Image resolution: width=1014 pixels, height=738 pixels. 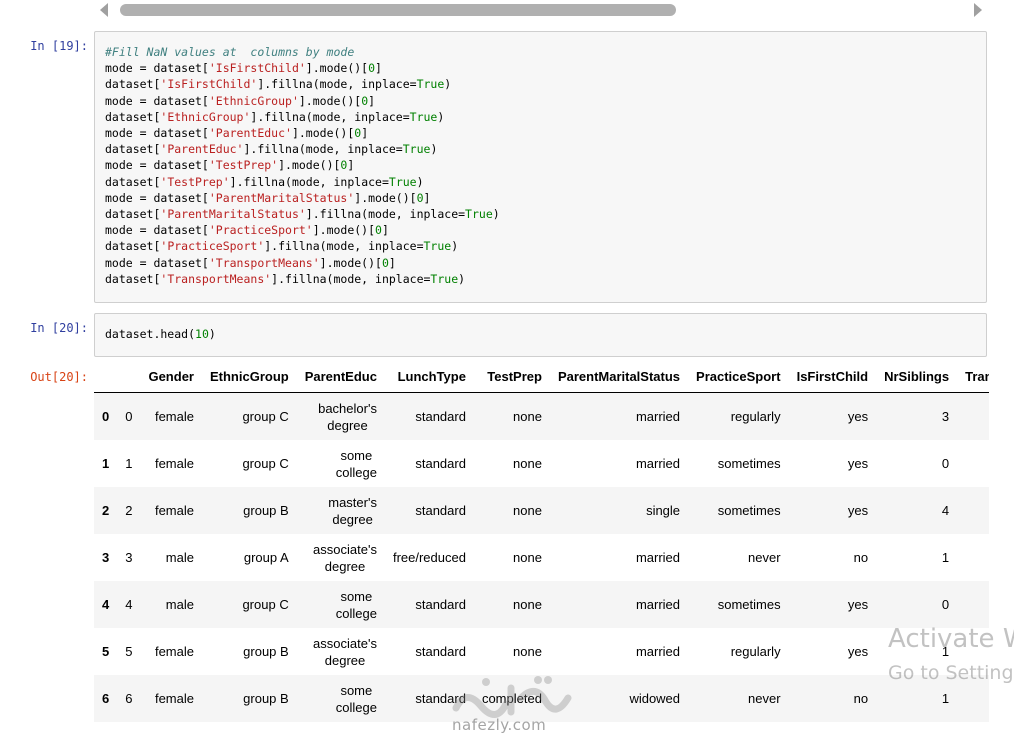 What do you see at coordinates (105, 730) in the screenshot?
I see `row-index` at bounding box center [105, 730].